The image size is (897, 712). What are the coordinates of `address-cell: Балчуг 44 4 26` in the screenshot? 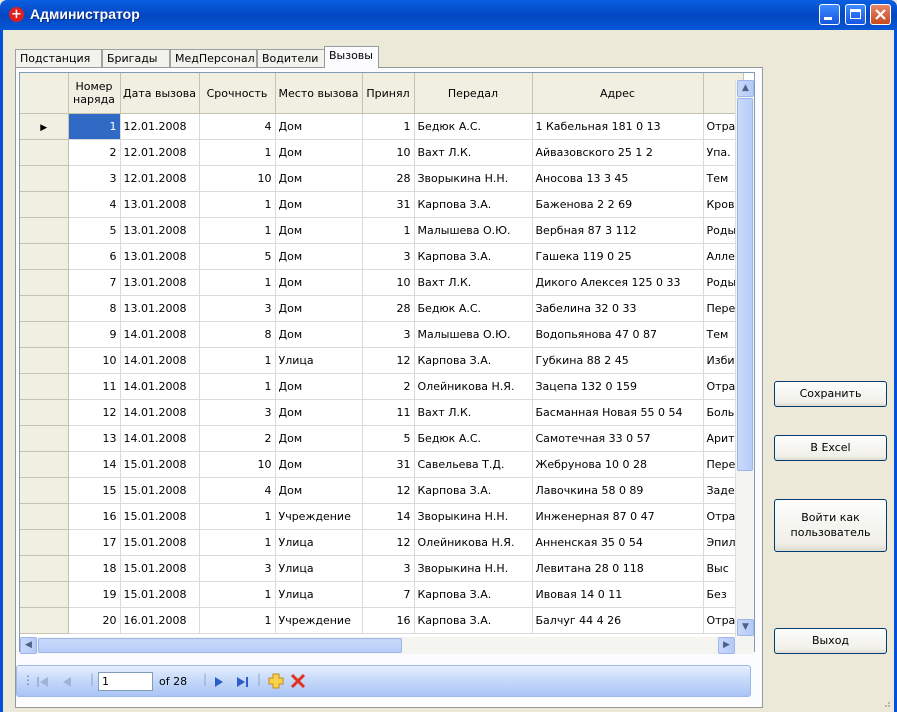 It's located at (618, 620).